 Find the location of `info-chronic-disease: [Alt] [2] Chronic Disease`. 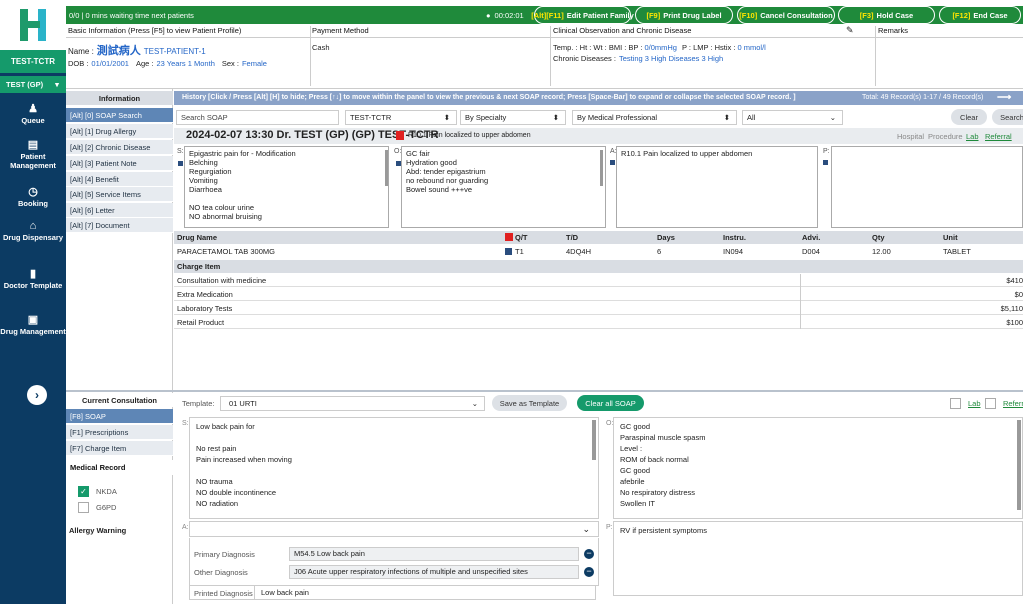

info-chronic-disease: [Alt] [2] Chronic Disease is located at coordinates (119, 147).